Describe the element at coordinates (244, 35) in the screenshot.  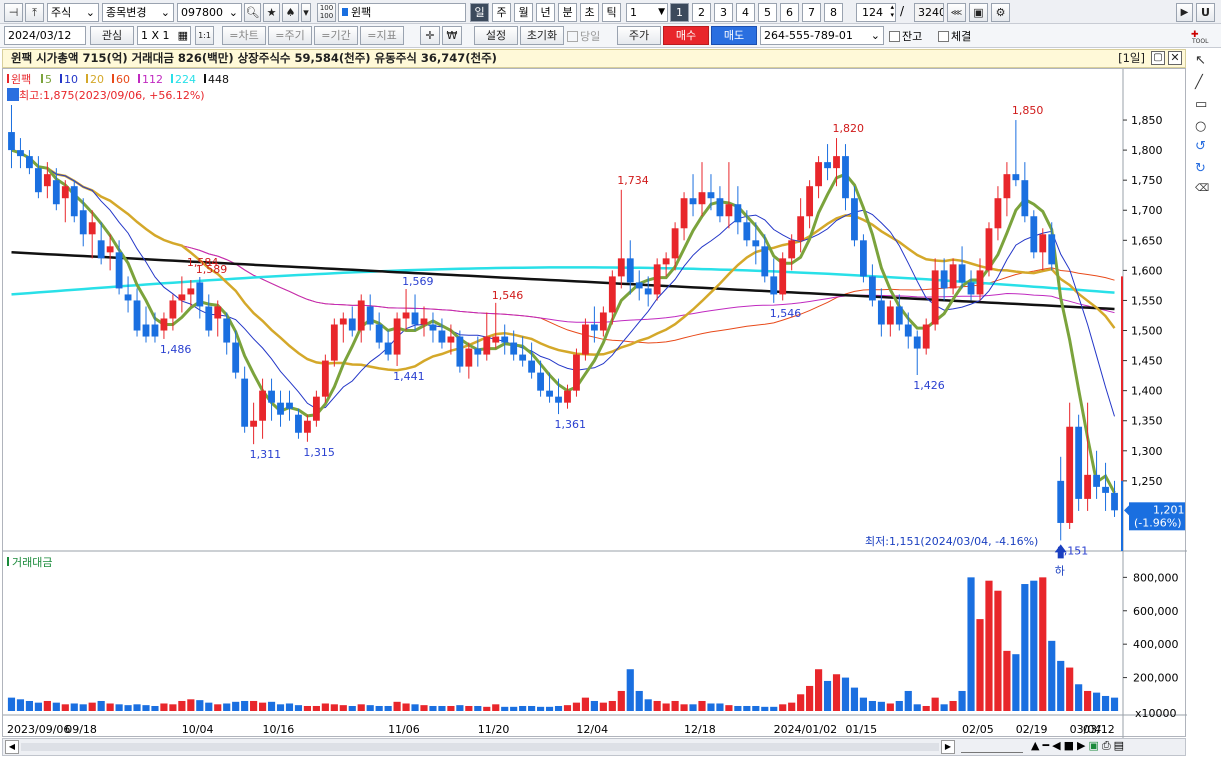
I see `chart-tab-0: =차트` at that location.